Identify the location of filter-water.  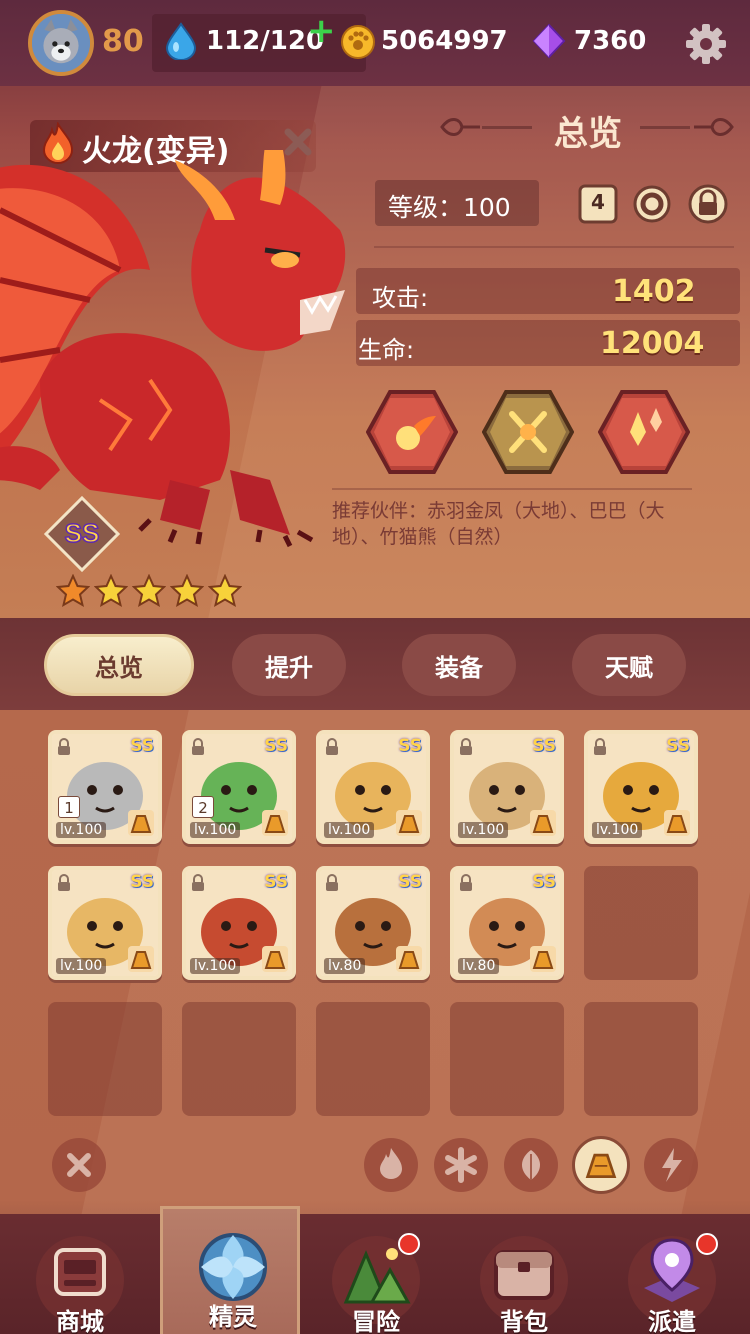
(461, 1165).